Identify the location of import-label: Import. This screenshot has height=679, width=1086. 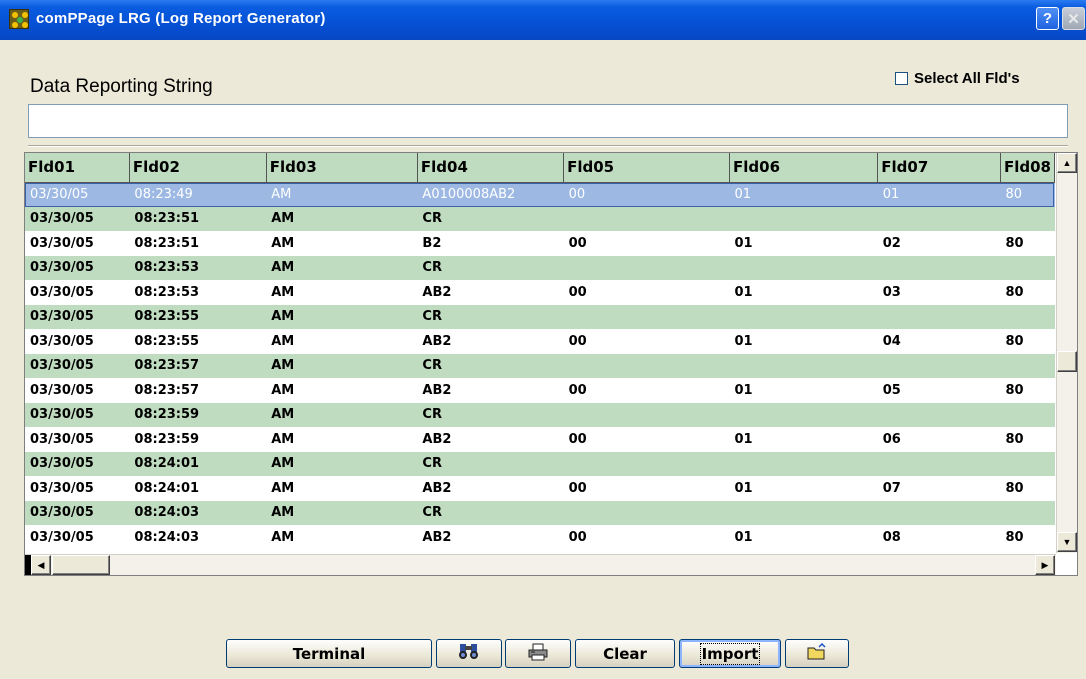
(730, 653).